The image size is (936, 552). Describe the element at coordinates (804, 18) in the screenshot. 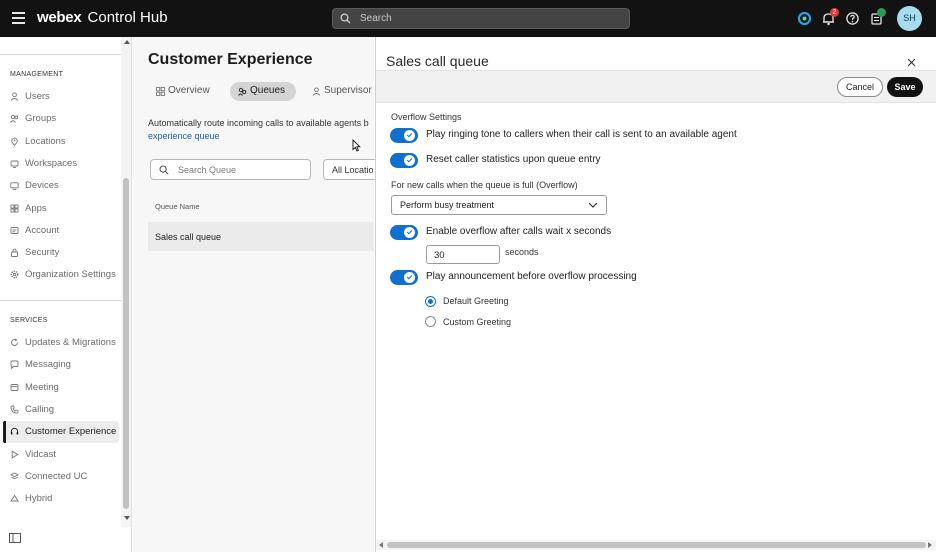

I see `webex-assistant-icon` at that location.